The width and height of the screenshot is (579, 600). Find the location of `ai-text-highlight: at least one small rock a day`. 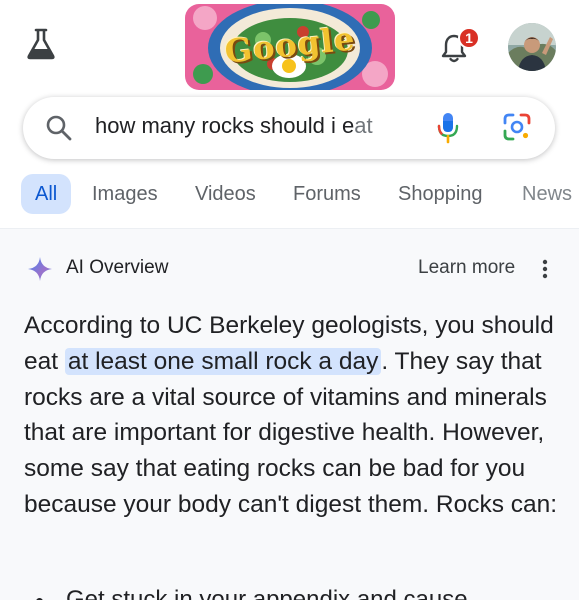

ai-text-highlight: at least one small rock a day is located at coordinates (223, 361).